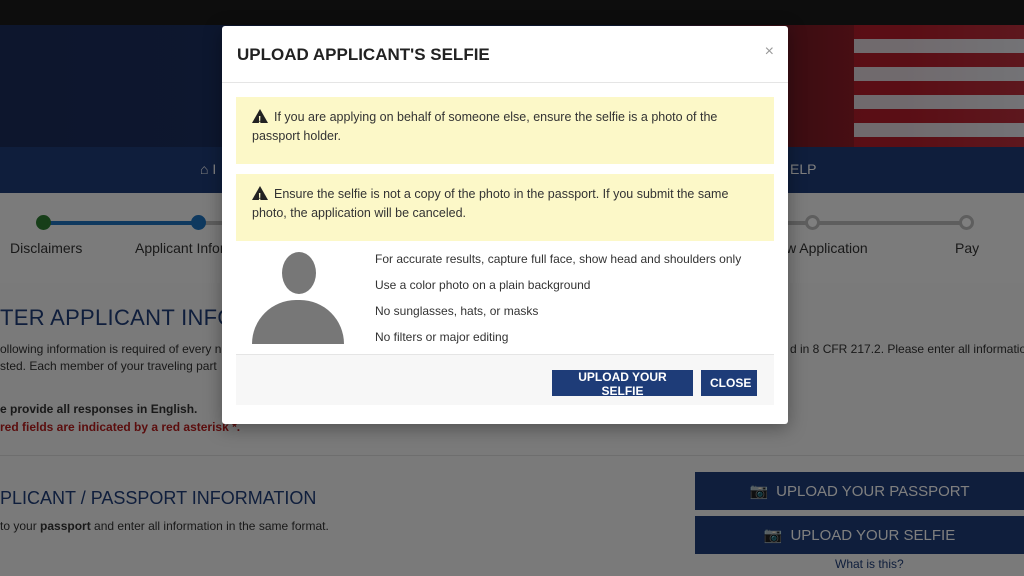 The image size is (1024, 576). Describe the element at coordinates (505, 380) in the screenshot. I see `modal-footer` at that location.